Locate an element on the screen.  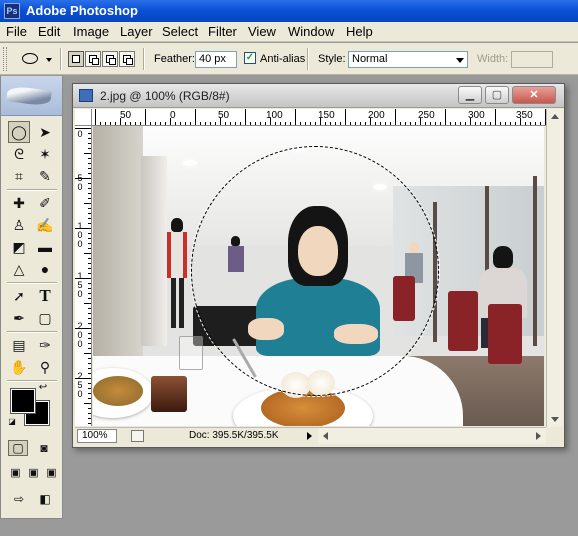
full-screen-menu-mode-button: ▣ is located at coordinates (33, 473).